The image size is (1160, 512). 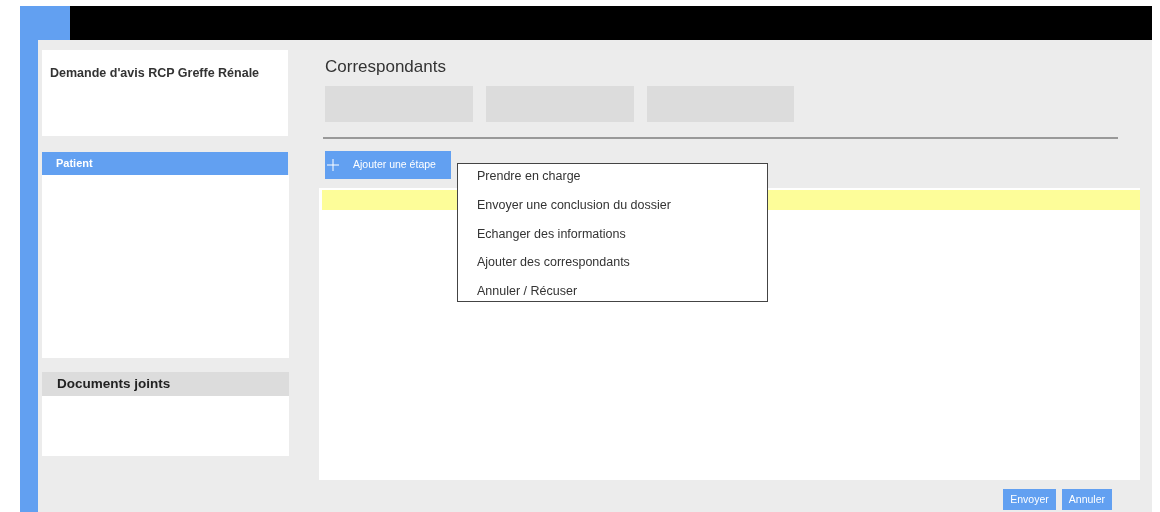 I want to click on section-header: Documents joints, so click(x=165, y=384).